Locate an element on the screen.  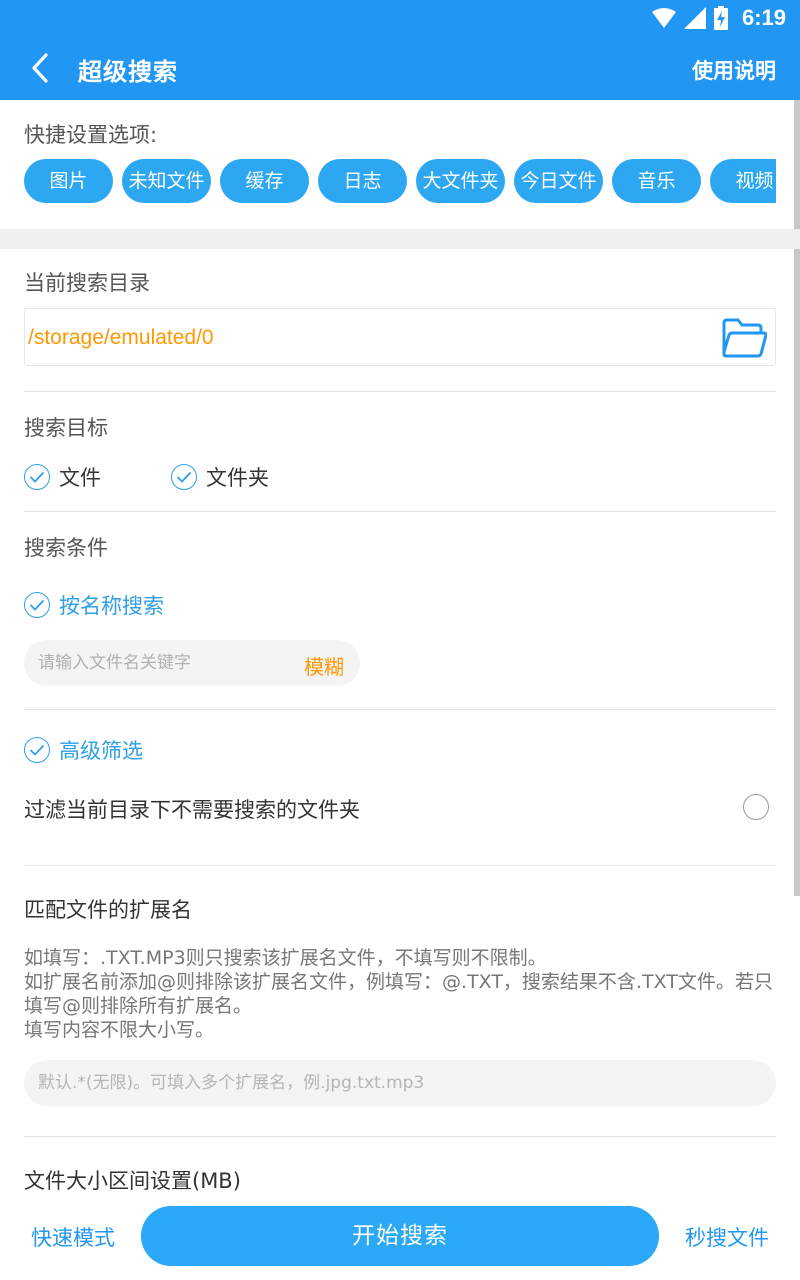
keyword-field: 模糊 is located at coordinates (192, 663).